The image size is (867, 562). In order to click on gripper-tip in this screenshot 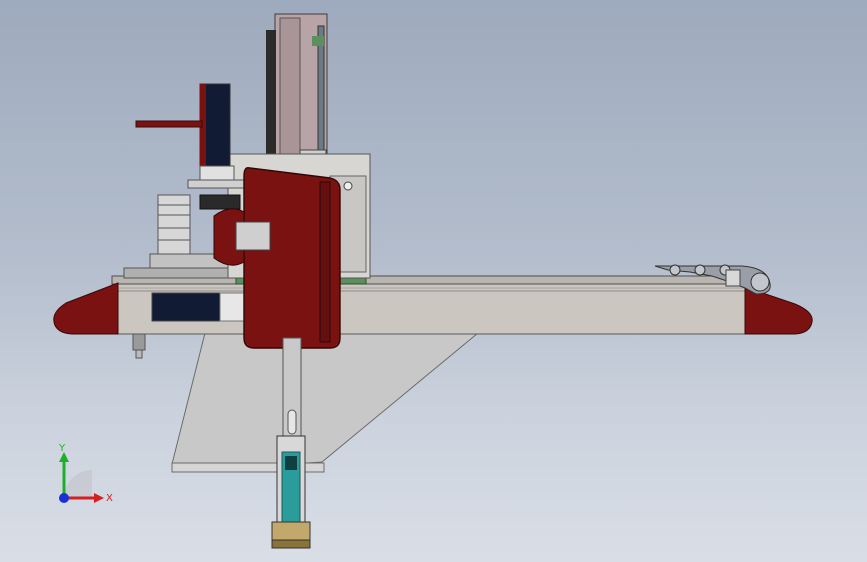, I will do `click(139, 354)`.